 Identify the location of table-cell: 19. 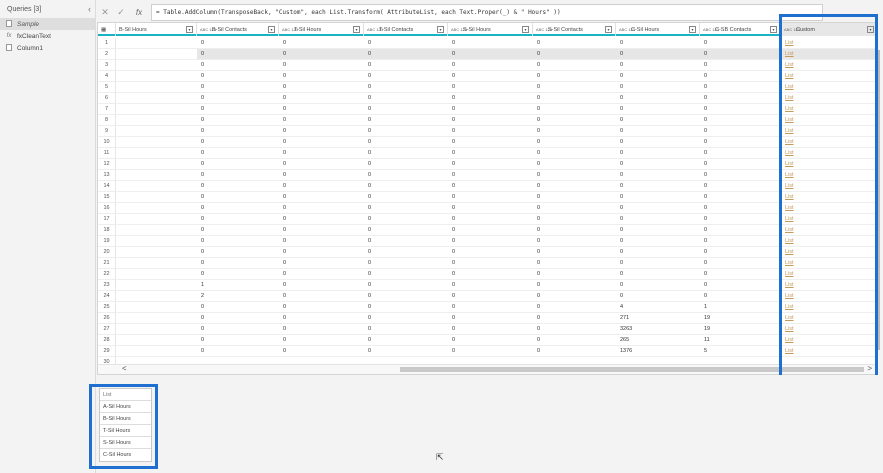
(740, 318).